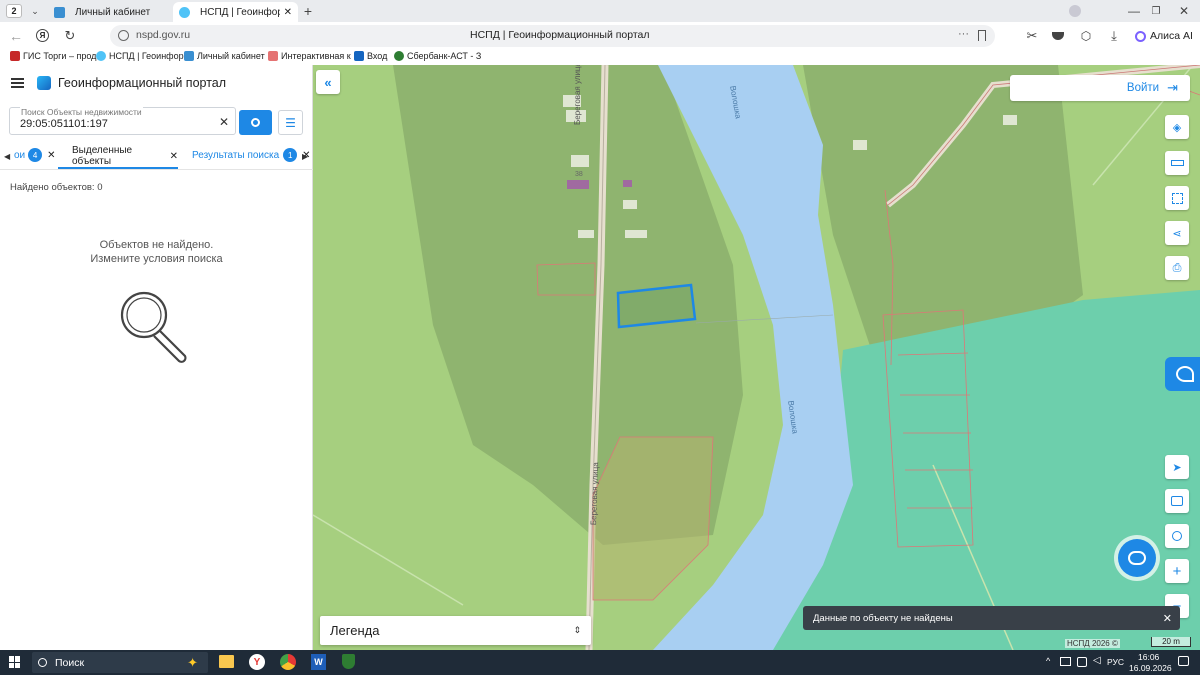 This screenshot has width=1200, height=675. I want to click on alice-label: Алиса AI, so click(1171, 36).